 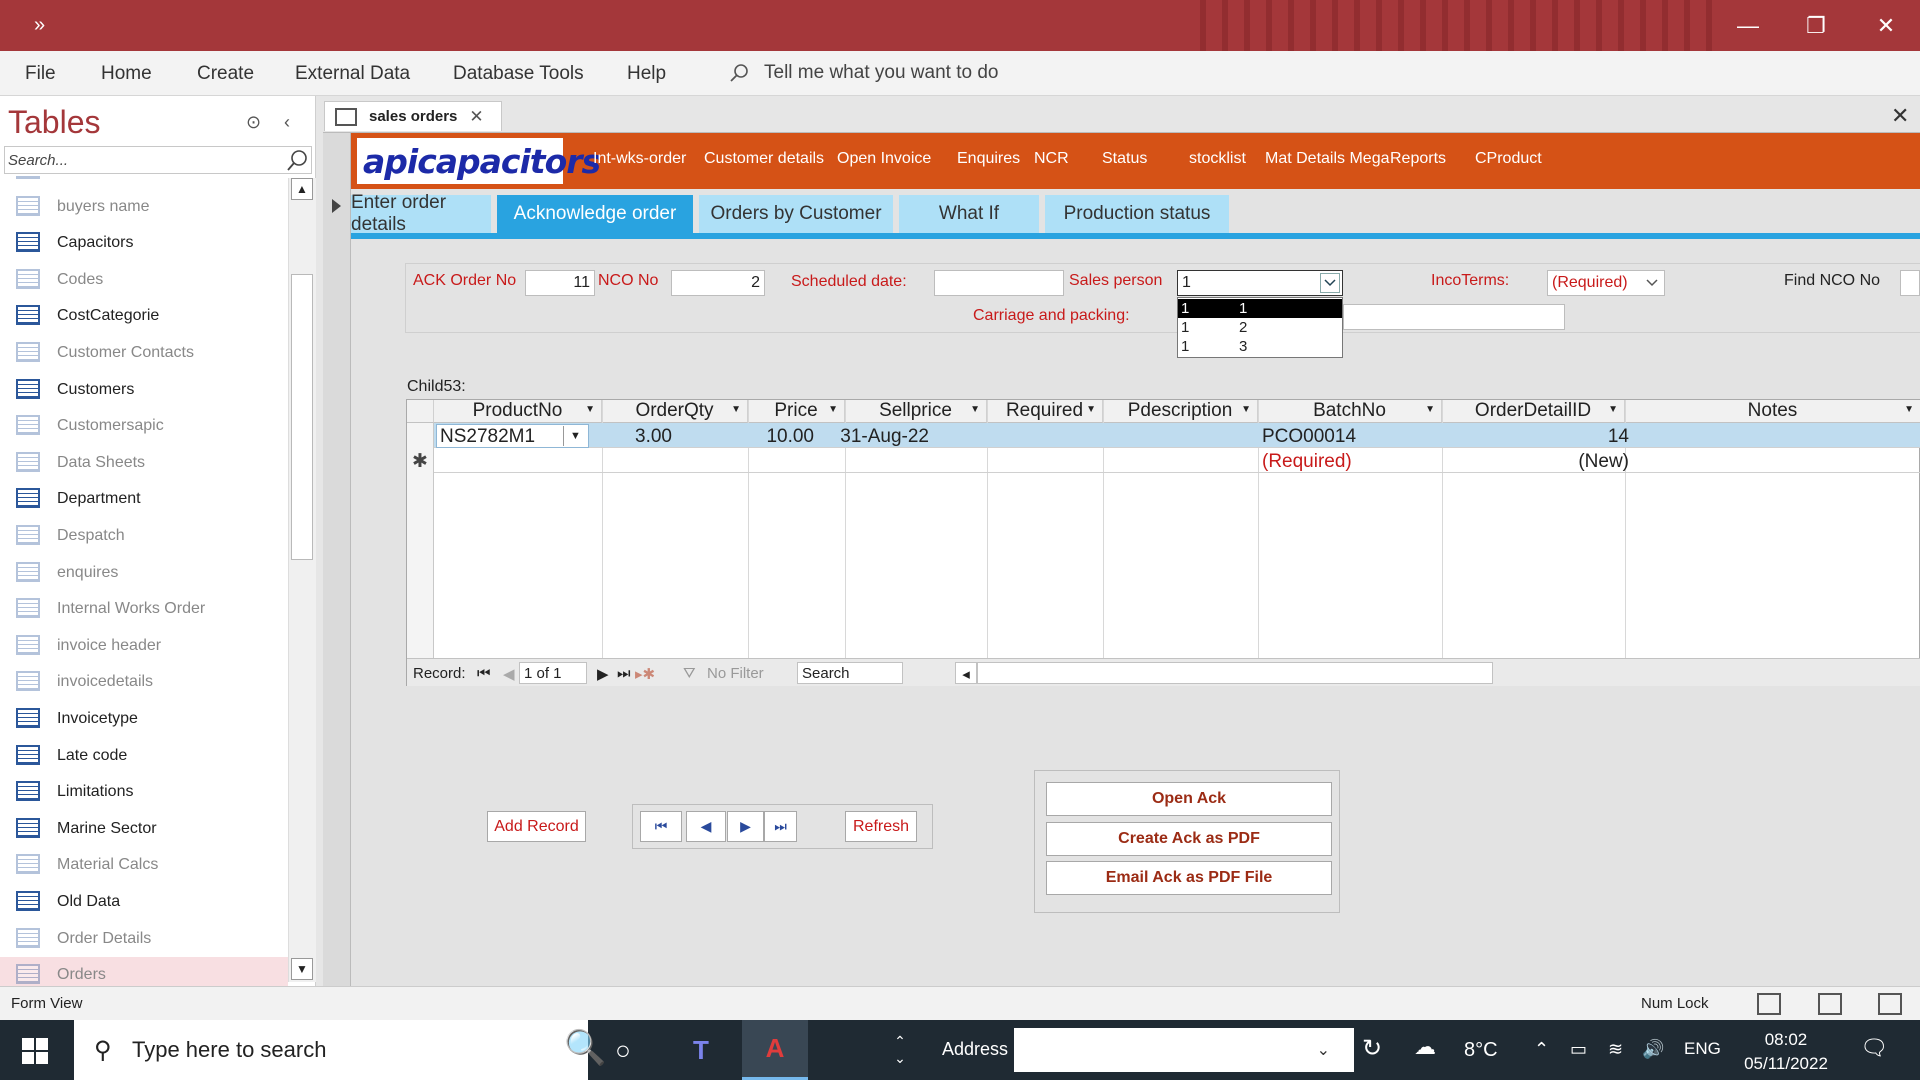 I want to click on menu-create: Create, so click(x=225, y=74).